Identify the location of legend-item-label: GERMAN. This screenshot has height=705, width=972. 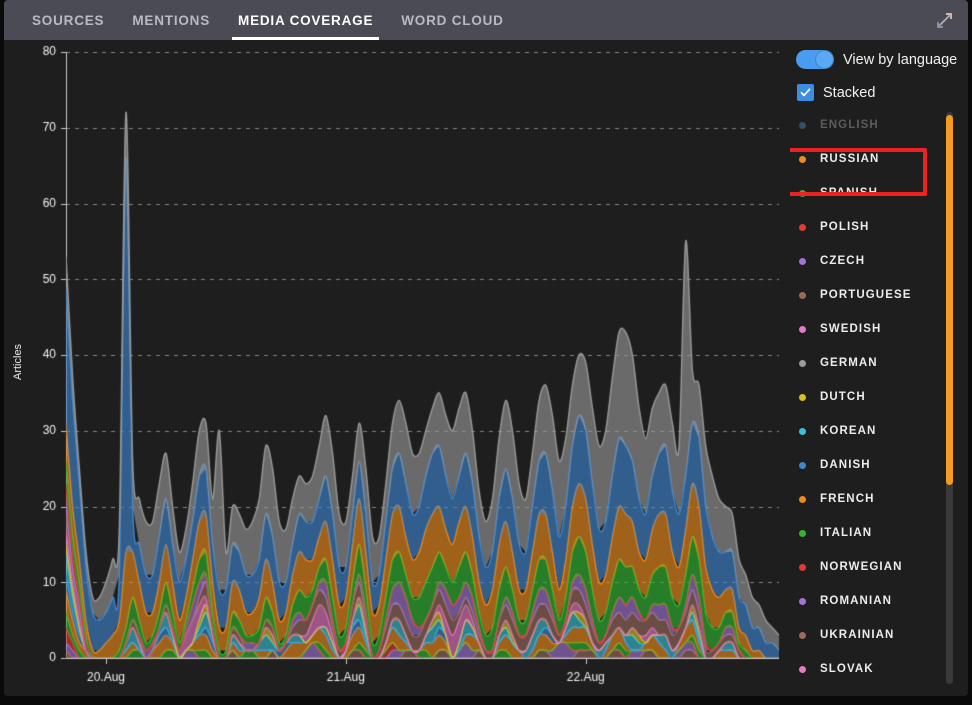
(849, 363).